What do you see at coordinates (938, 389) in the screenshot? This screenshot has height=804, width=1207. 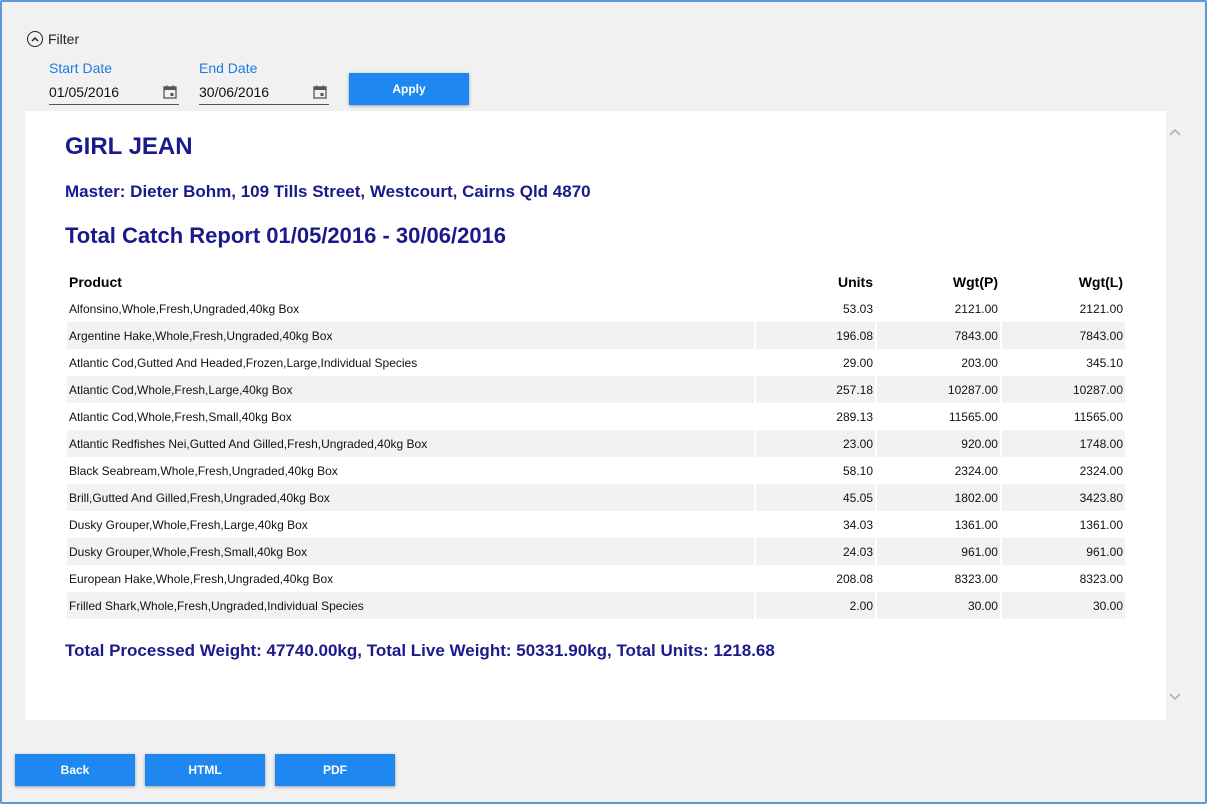 I see `cell-wgt-p: 10287.00` at bounding box center [938, 389].